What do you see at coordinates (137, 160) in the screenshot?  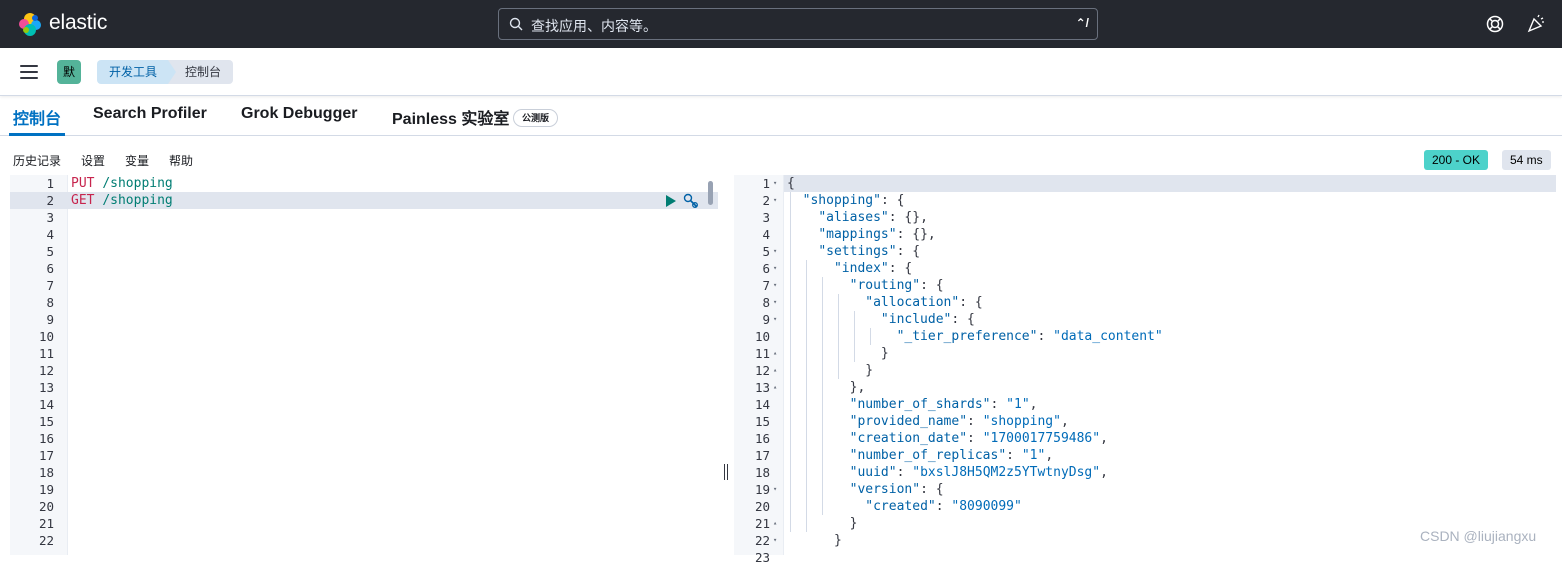 I see `variables-button: 变量` at bounding box center [137, 160].